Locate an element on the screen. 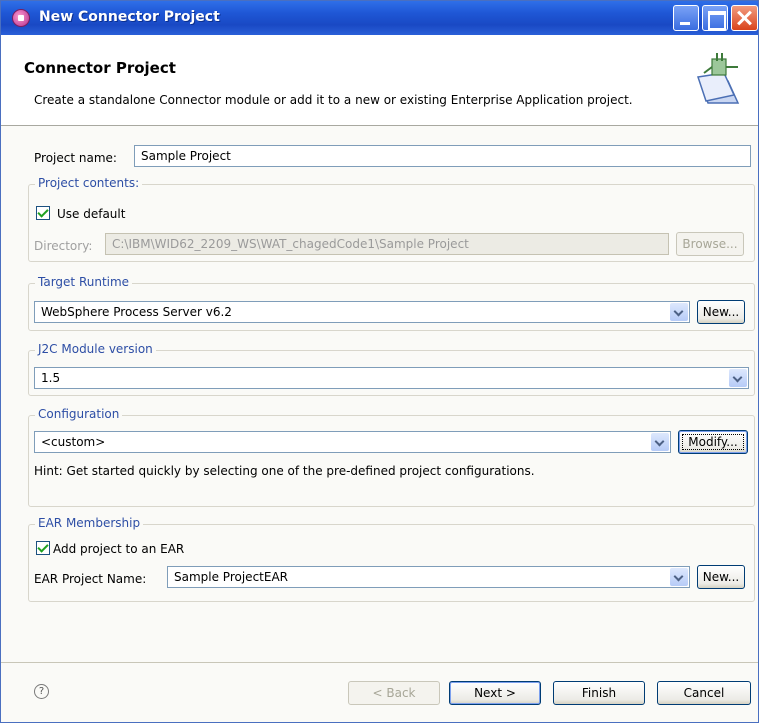 This screenshot has height=723, width=759. j2c-module-legend: J2C Module version is located at coordinates (95, 349).